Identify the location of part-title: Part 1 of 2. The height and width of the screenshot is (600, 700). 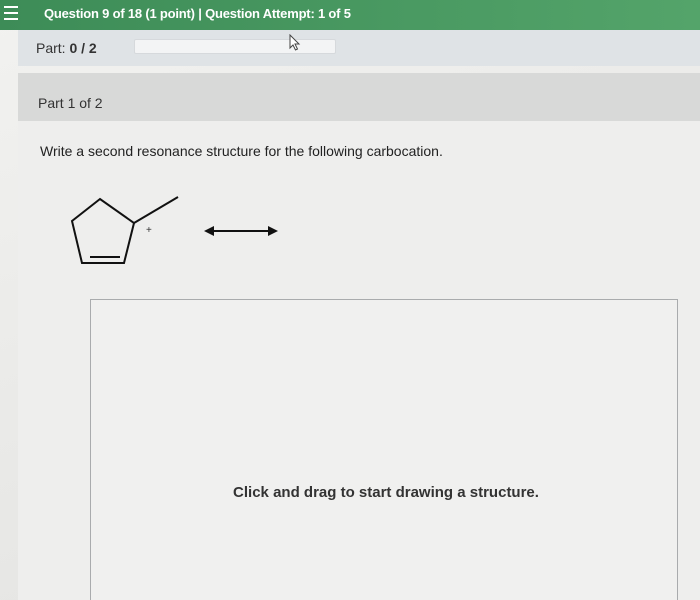
(70, 103).